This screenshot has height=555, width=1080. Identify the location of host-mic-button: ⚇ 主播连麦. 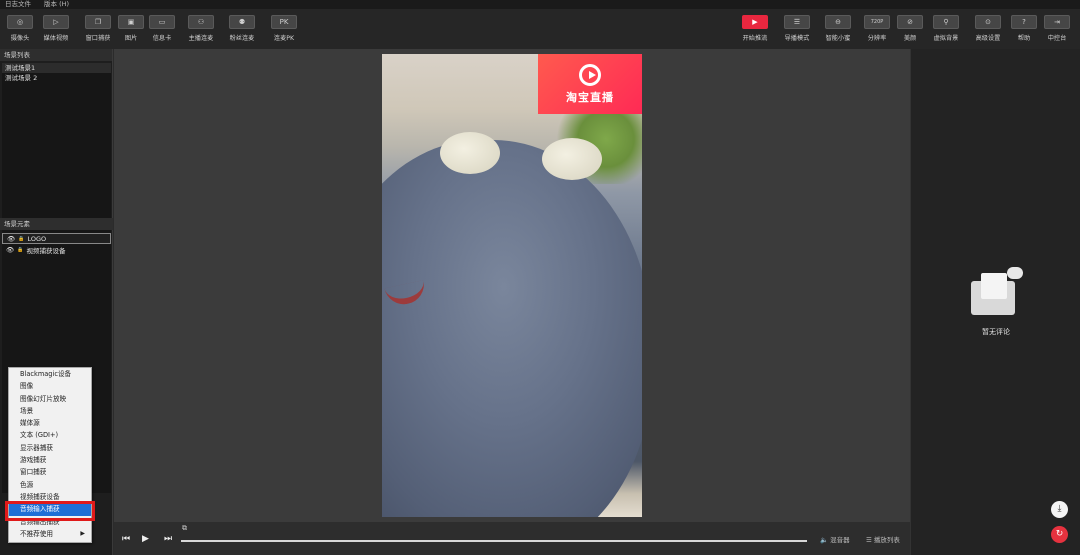
(201, 28).